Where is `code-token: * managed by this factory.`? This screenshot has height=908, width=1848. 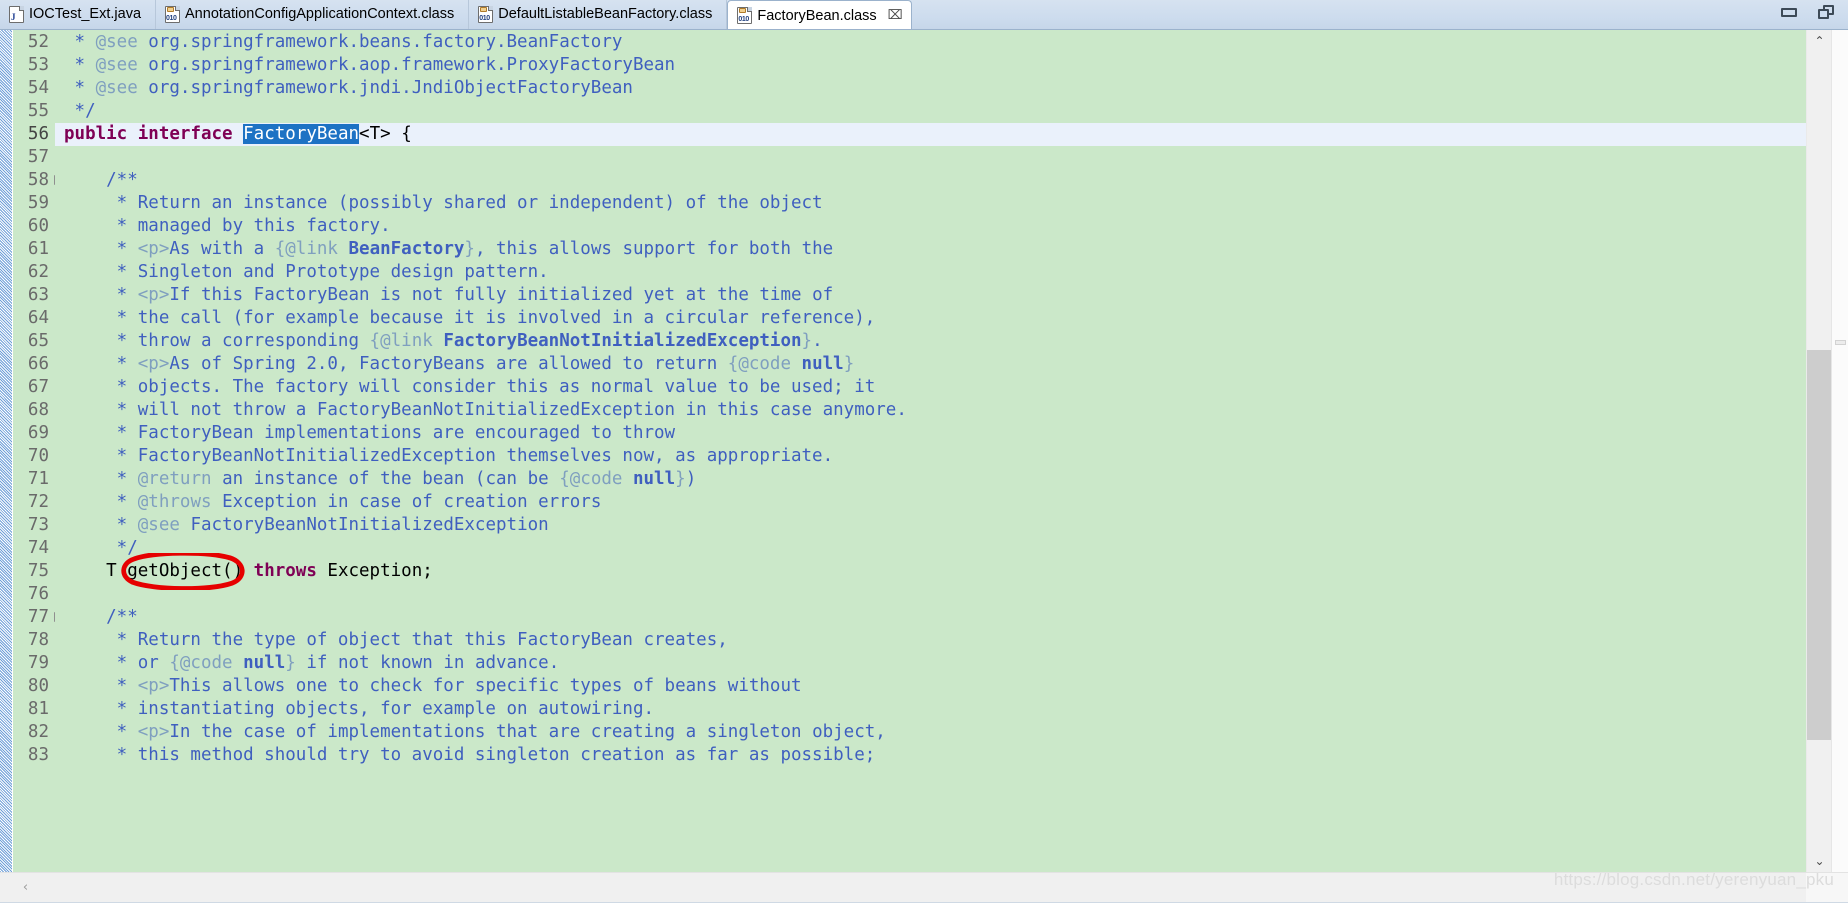
code-token: * managed by this factory. is located at coordinates (227, 226).